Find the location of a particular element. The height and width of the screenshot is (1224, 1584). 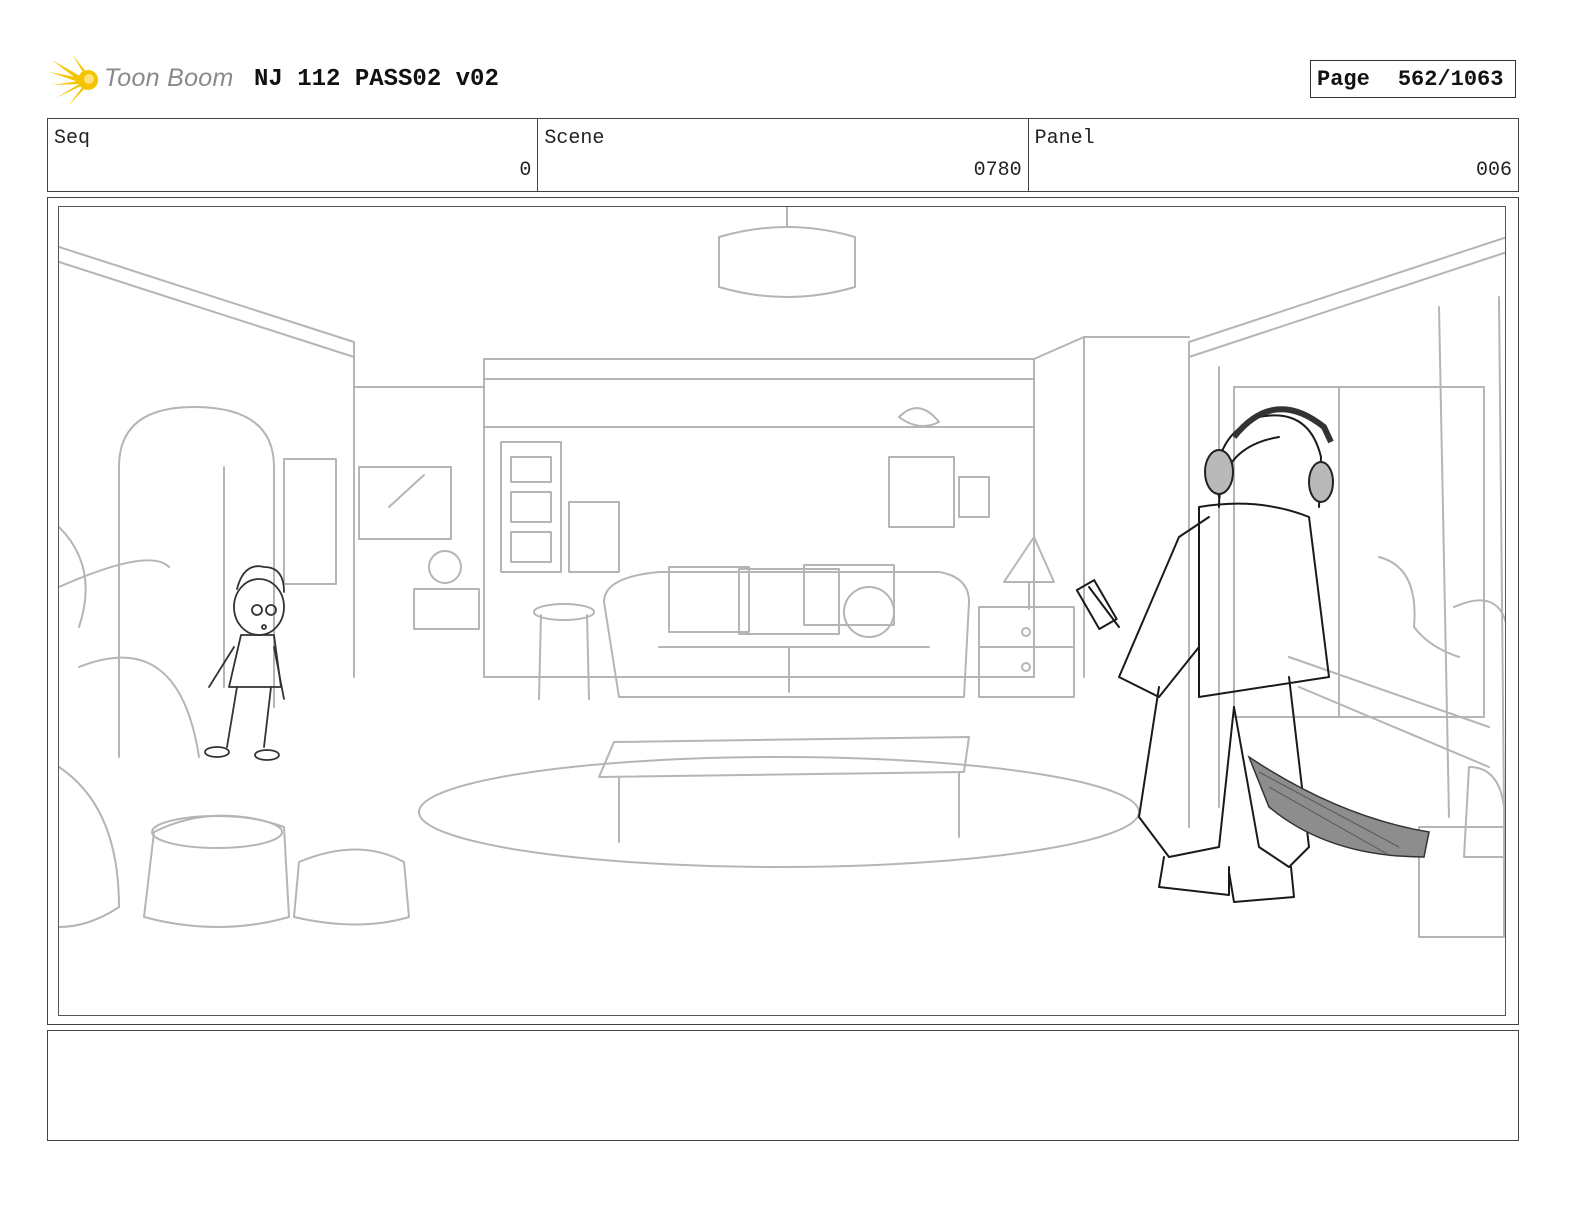

toon-boom-logo: Toon Boom is located at coordinates (145, 80).